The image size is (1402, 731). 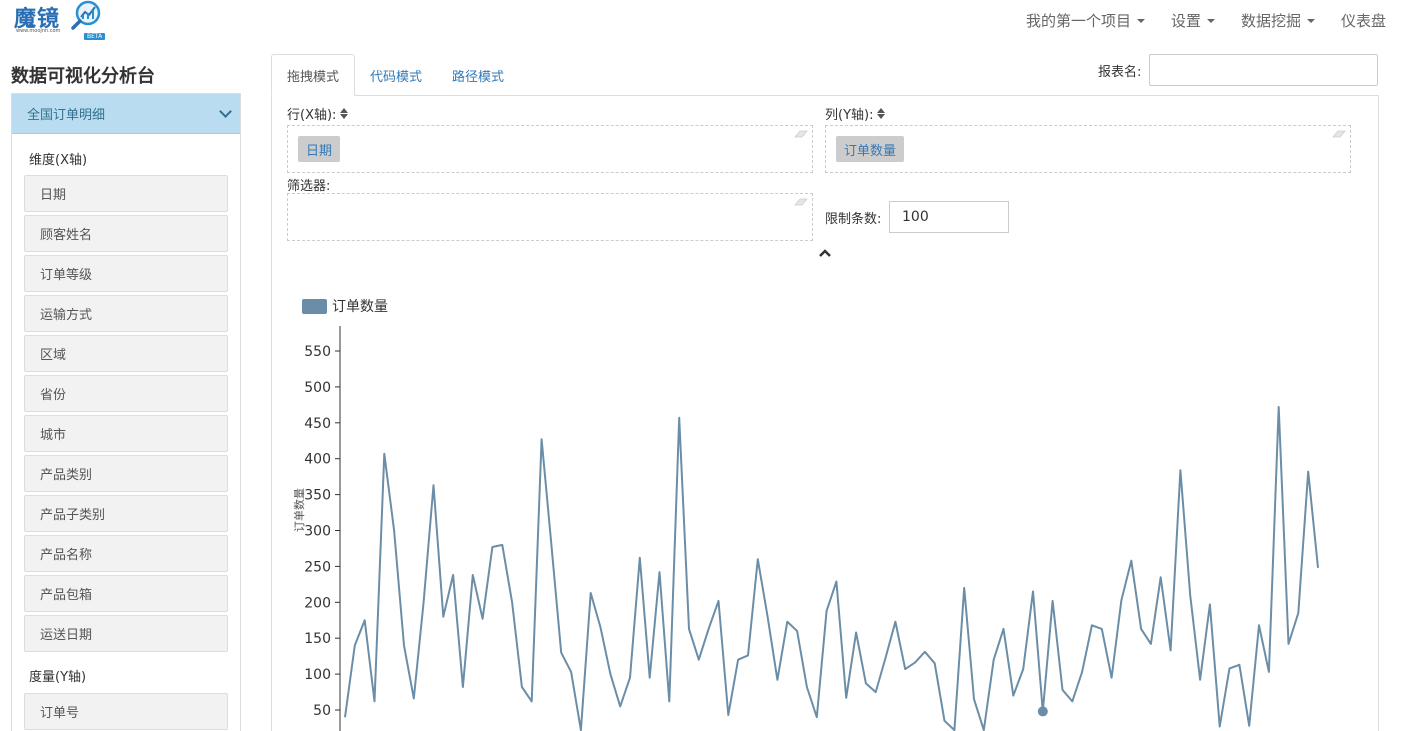 What do you see at coordinates (86, 15) in the screenshot?
I see `magnifier-chart-icon` at bounding box center [86, 15].